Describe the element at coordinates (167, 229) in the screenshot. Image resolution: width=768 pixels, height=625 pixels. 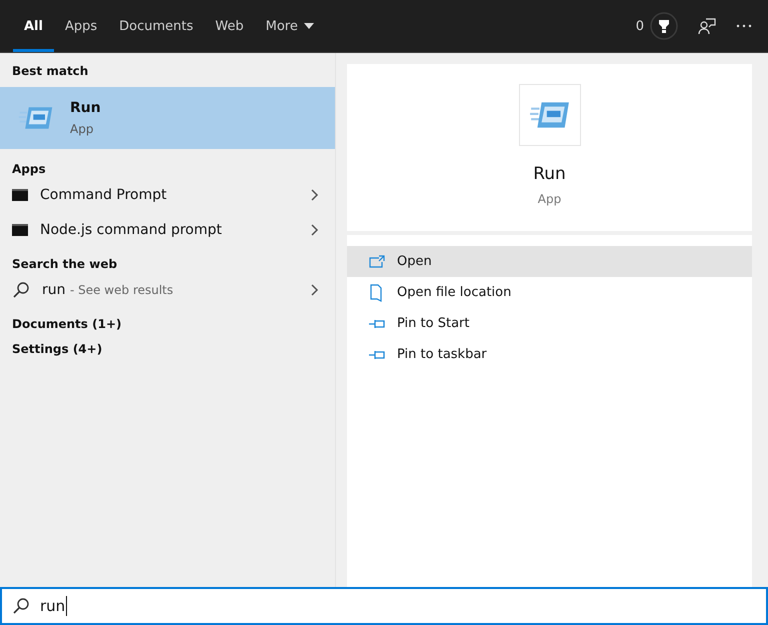
I see `result-item: Node.js command prompt` at that location.